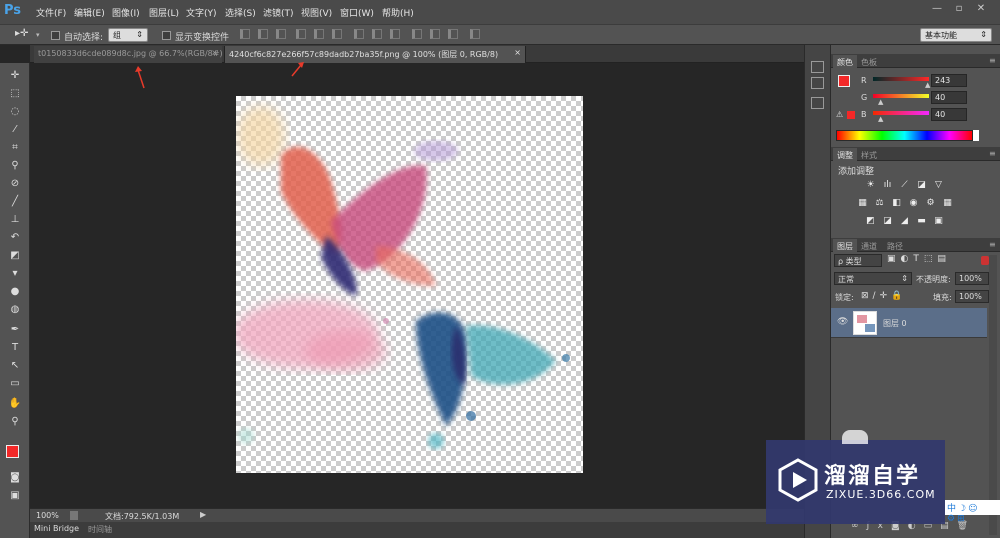 The width and height of the screenshot is (1000, 538). I want to click on distribute-vcenter-icon, so click(377, 34).